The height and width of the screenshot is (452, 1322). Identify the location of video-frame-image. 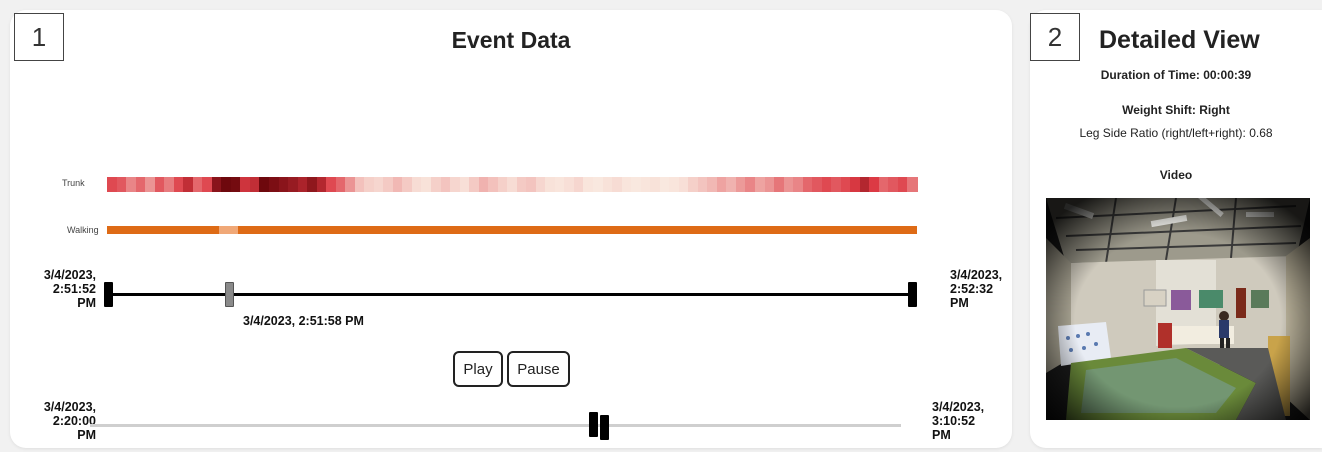
(1178, 309).